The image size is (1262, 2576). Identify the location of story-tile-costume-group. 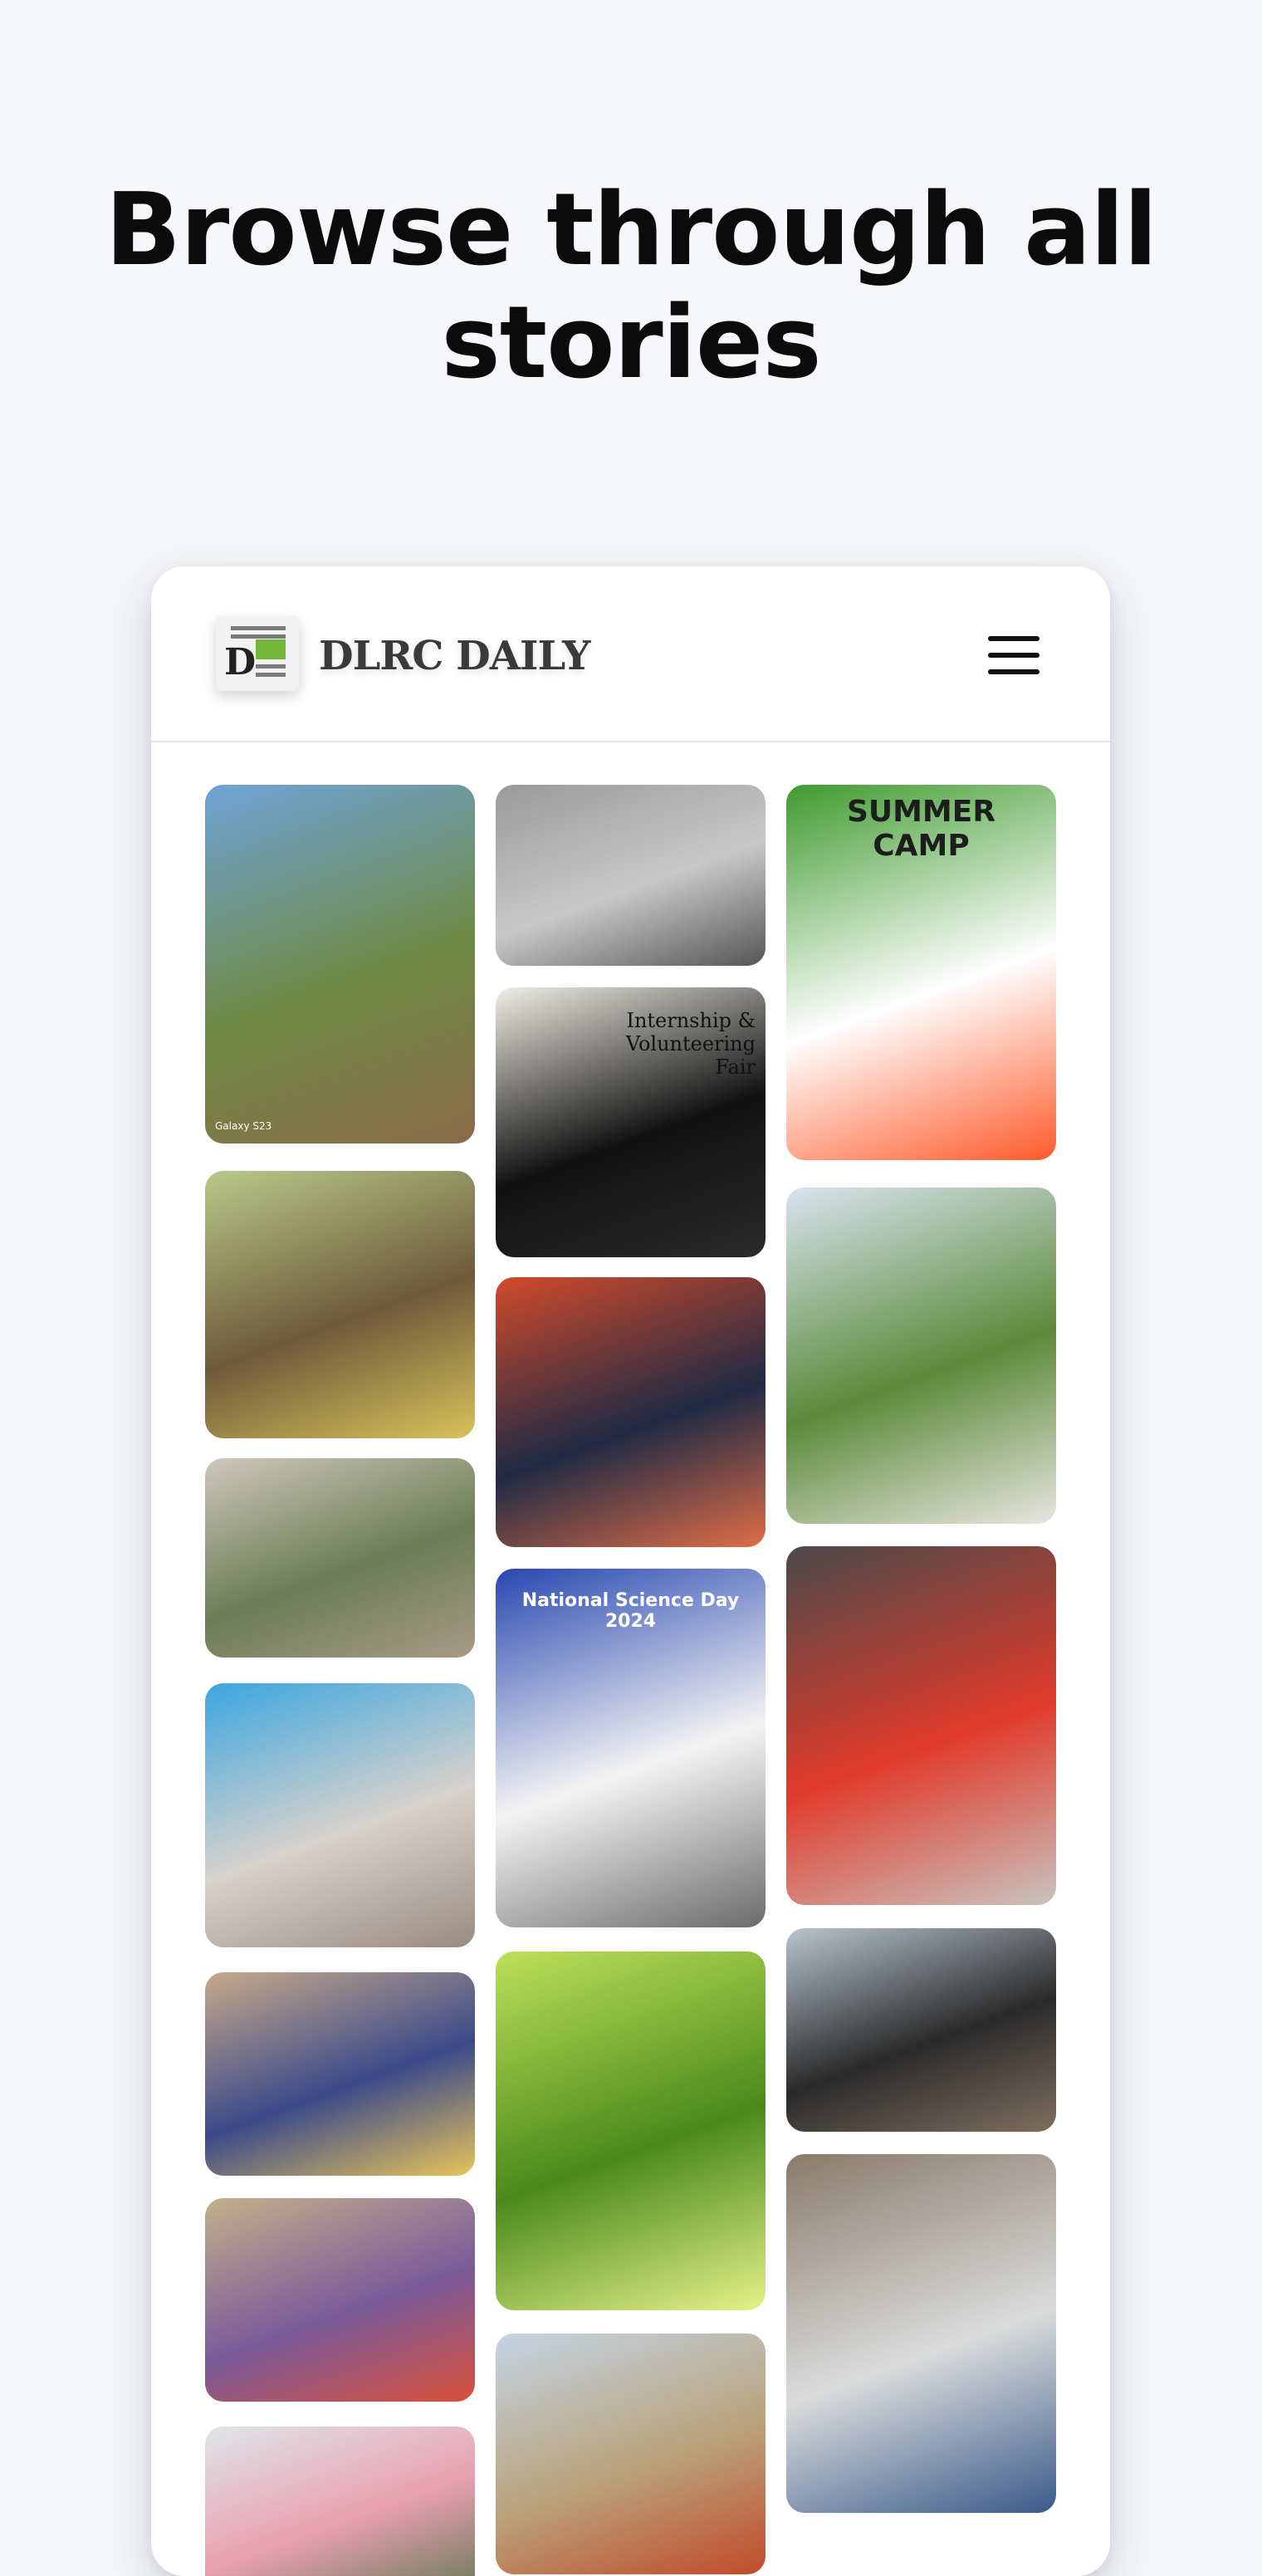
(340, 2300).